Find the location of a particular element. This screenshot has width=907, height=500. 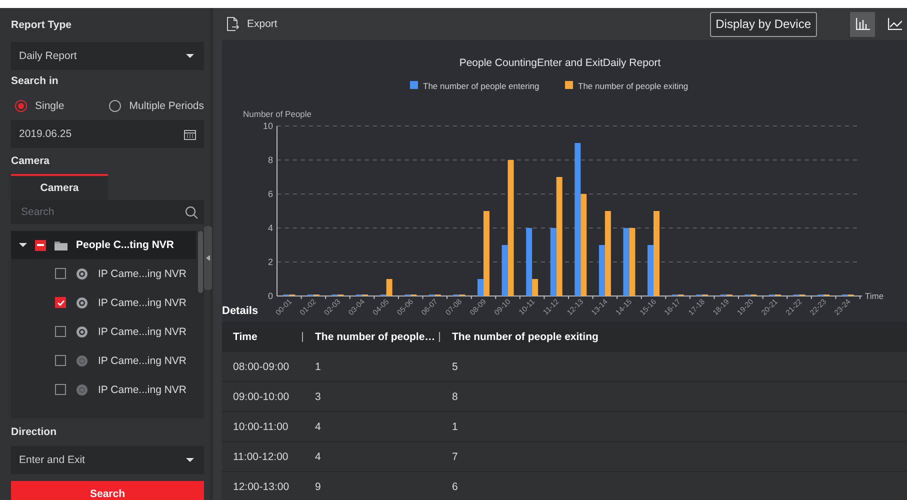

y-tick-label: 6 is located at coordinates (270, 194).